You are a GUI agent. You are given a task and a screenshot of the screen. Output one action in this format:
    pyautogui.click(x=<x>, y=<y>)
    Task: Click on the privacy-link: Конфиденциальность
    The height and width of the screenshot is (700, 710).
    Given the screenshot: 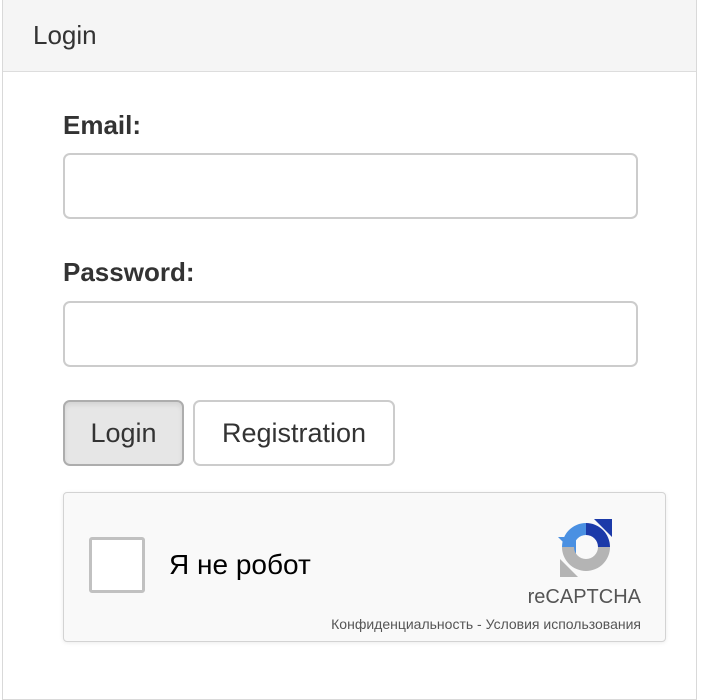 What is the action you would take?
    pyautogui.click(x=402, y=624)
    